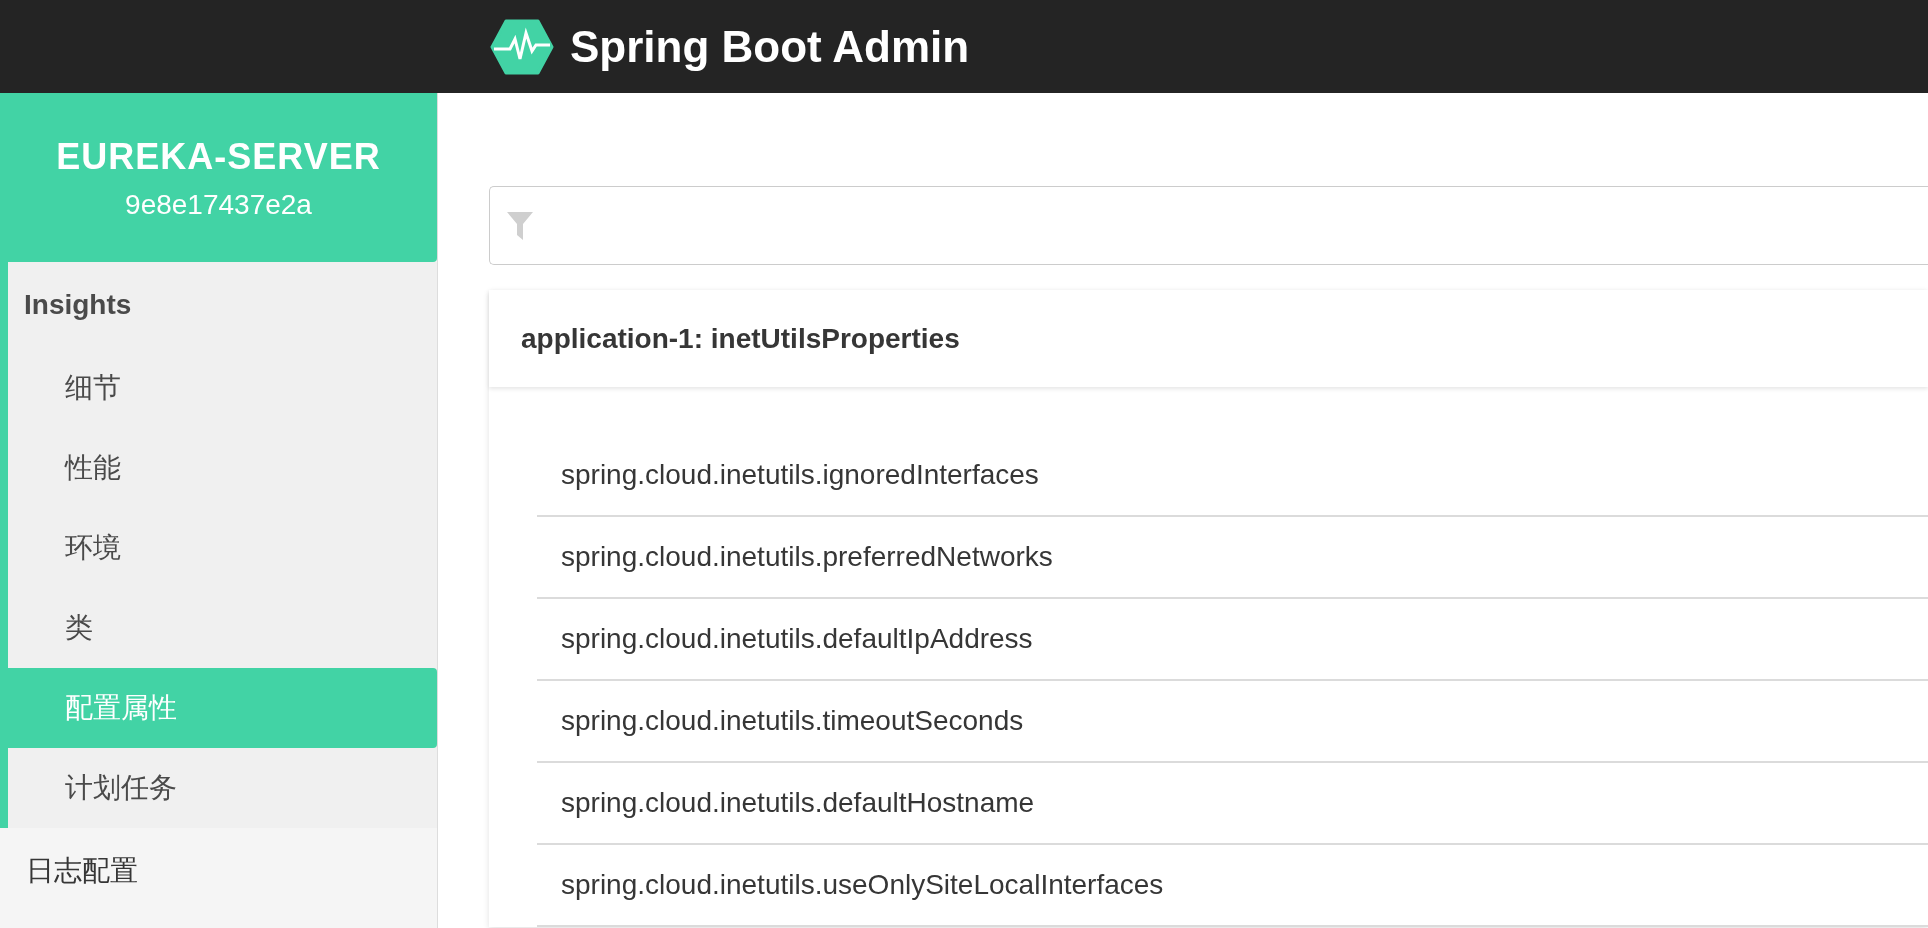 The image size is (1928, 928). What do you see at coordinates (218, 156) in the screenshot?
I see `app-name: EUREKA-SERVER` at bounding box center [218, 156].